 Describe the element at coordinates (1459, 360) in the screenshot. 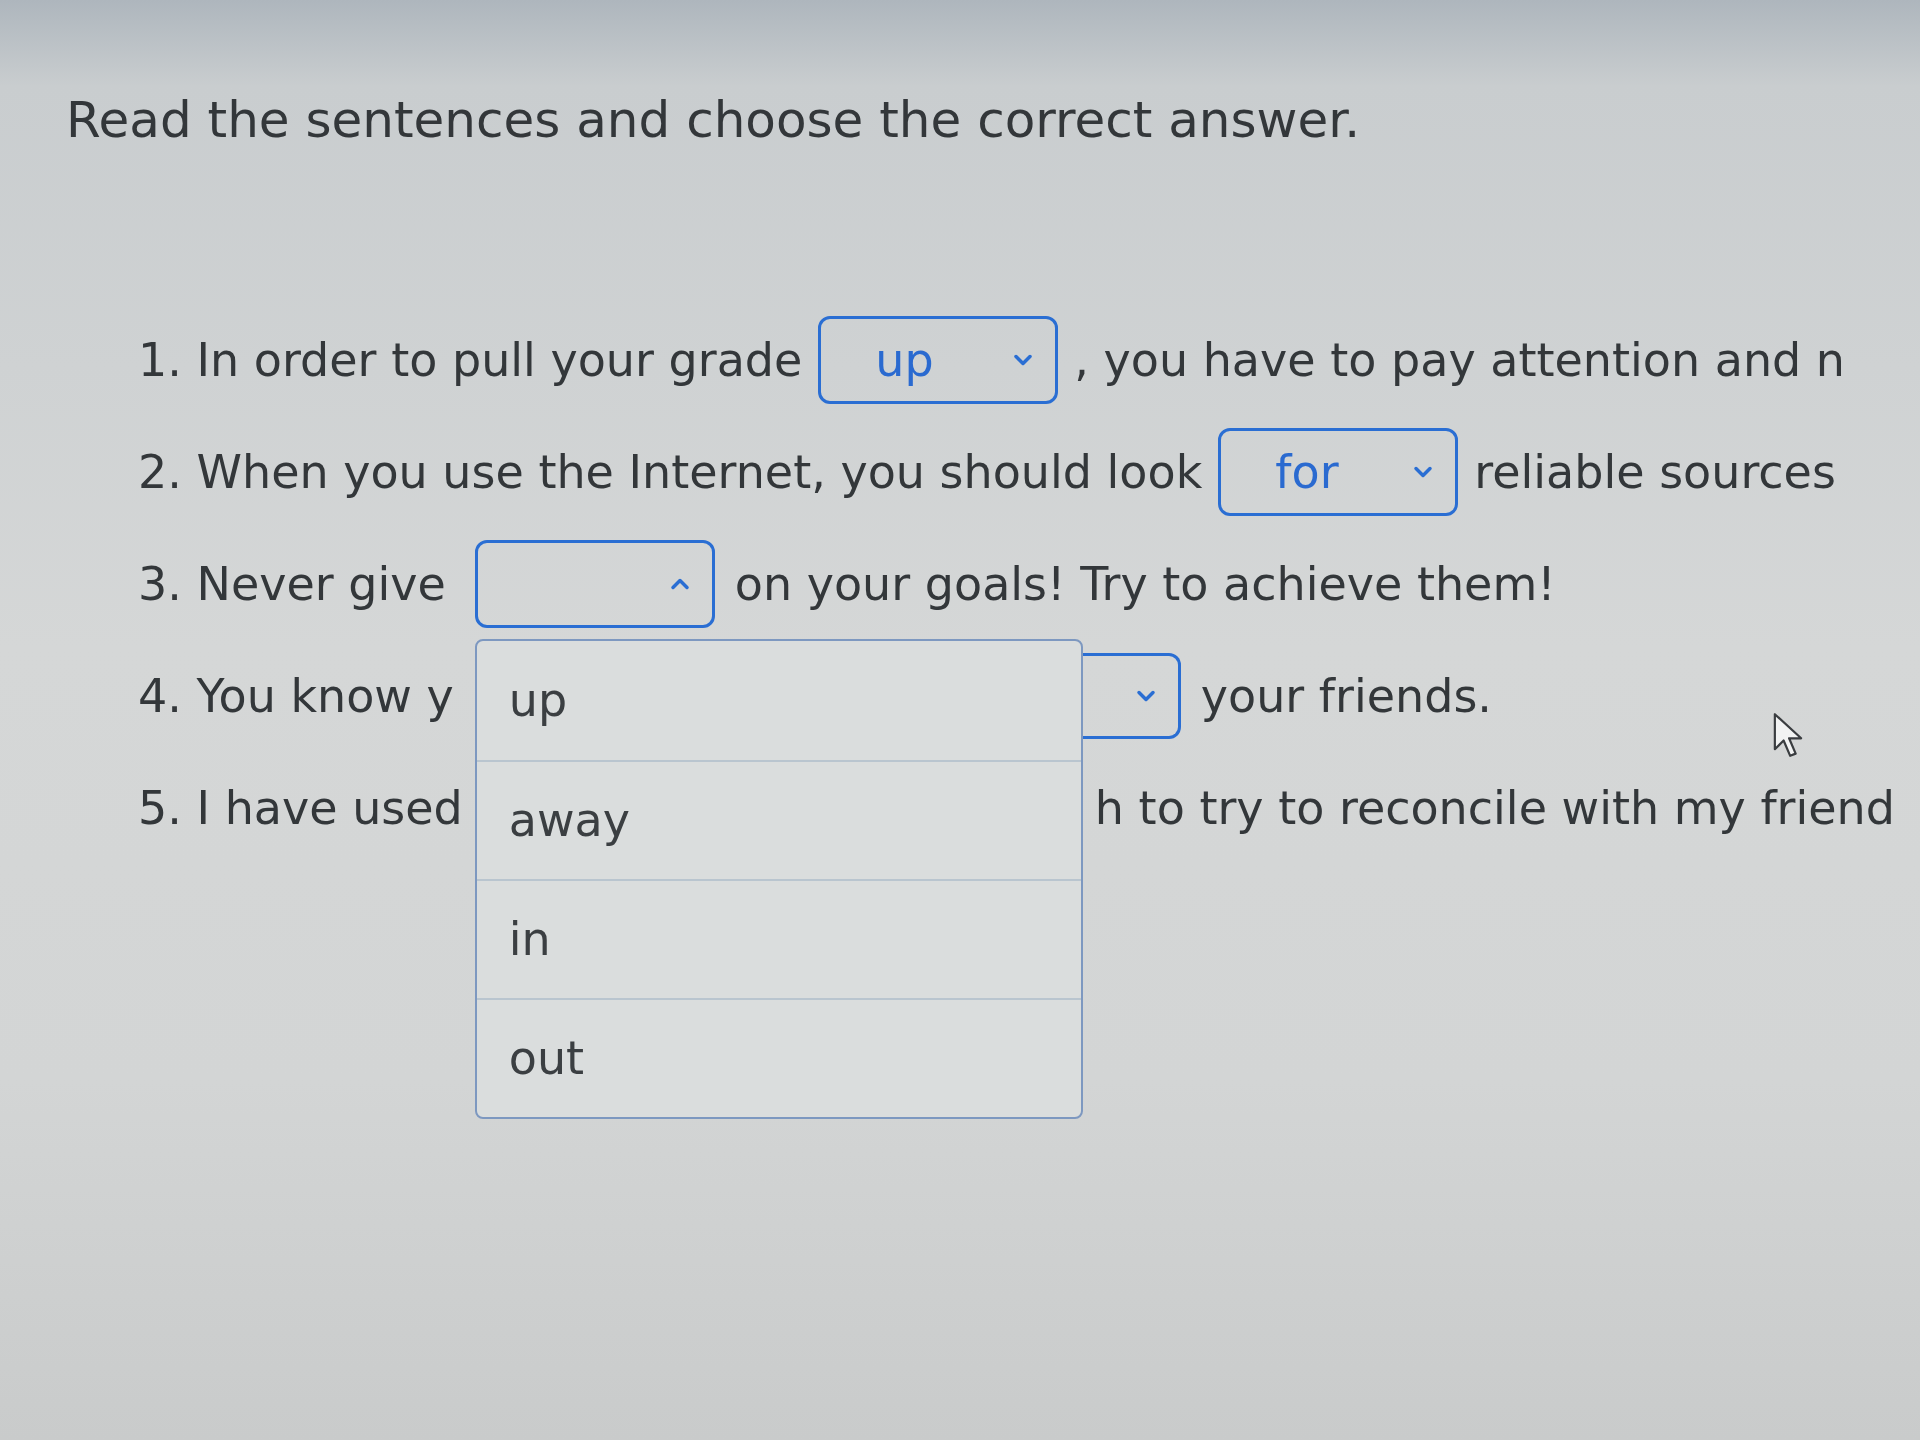

I see `sentence-text: , you have to pay attention and n` at that location.